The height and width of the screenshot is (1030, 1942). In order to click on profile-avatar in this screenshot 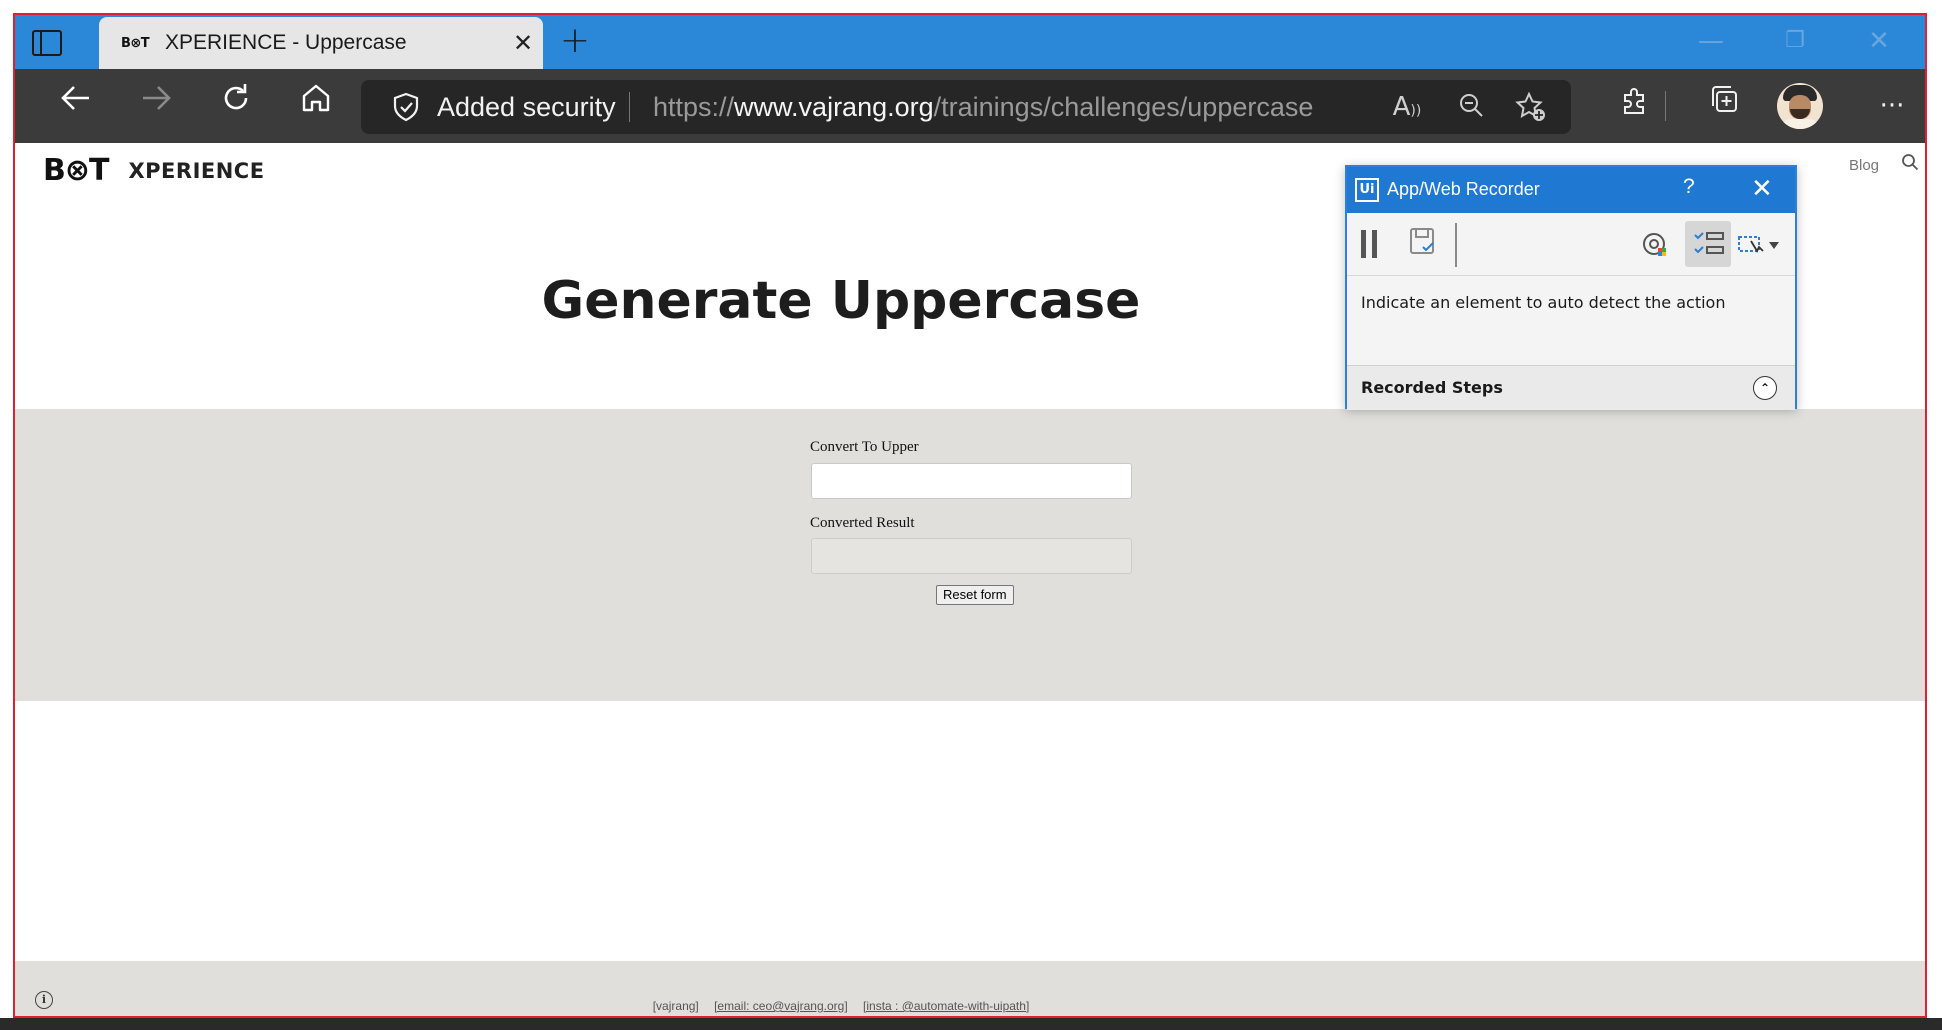, I will do `click(1800, 106)`.